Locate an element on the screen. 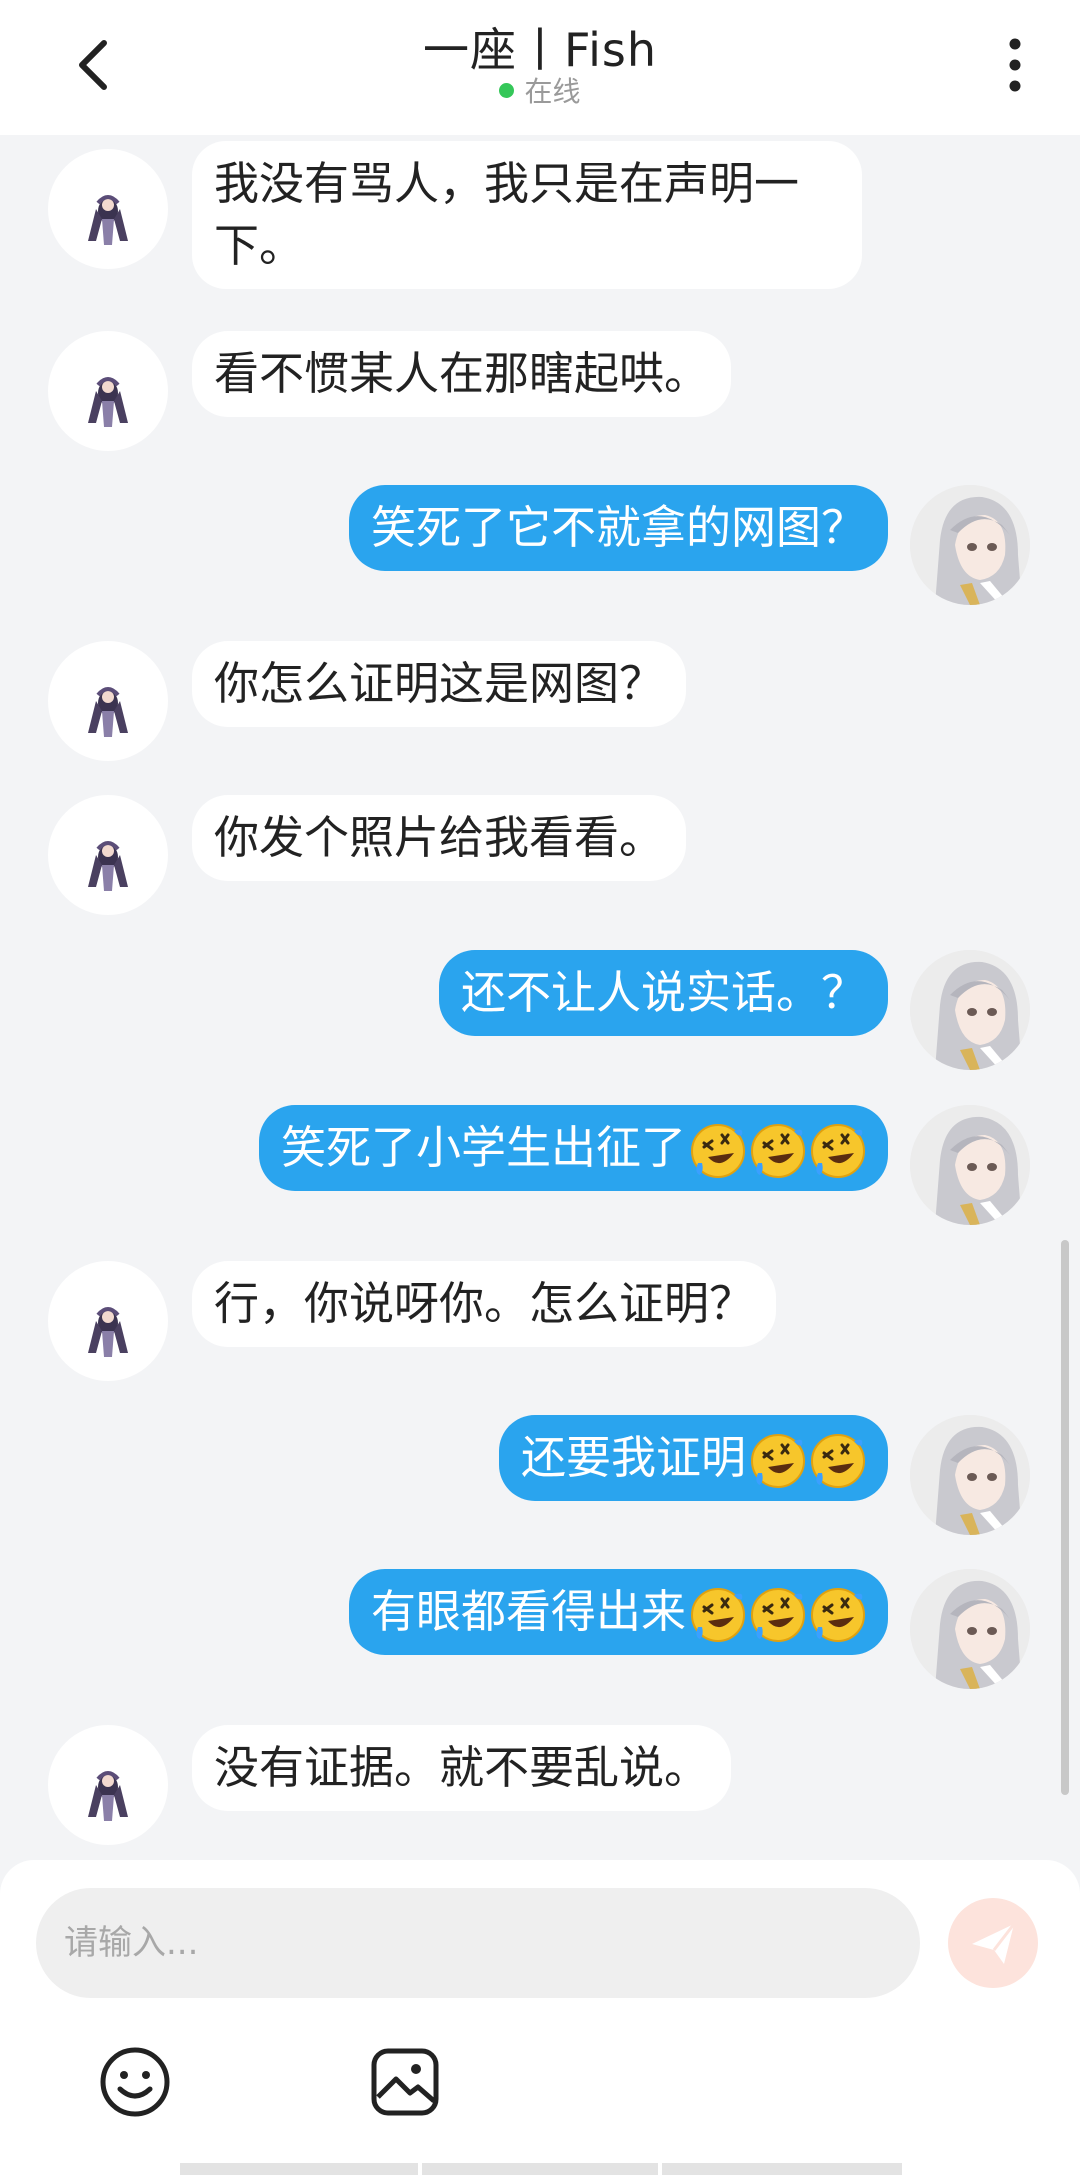 The height and width of the screenshot is (2175, 1080). send-button is located at coordinates (993, 1943).